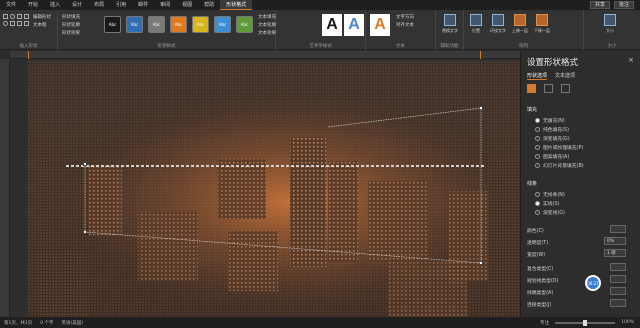  I want to click on tab-file: 文件, so click(11, 5).